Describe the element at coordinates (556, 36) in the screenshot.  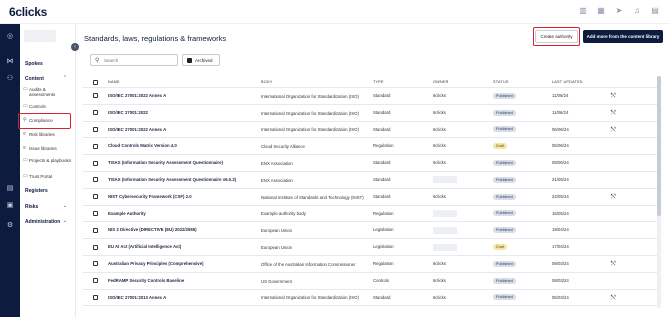
I see `create-authority-button: Create authority` at that location.